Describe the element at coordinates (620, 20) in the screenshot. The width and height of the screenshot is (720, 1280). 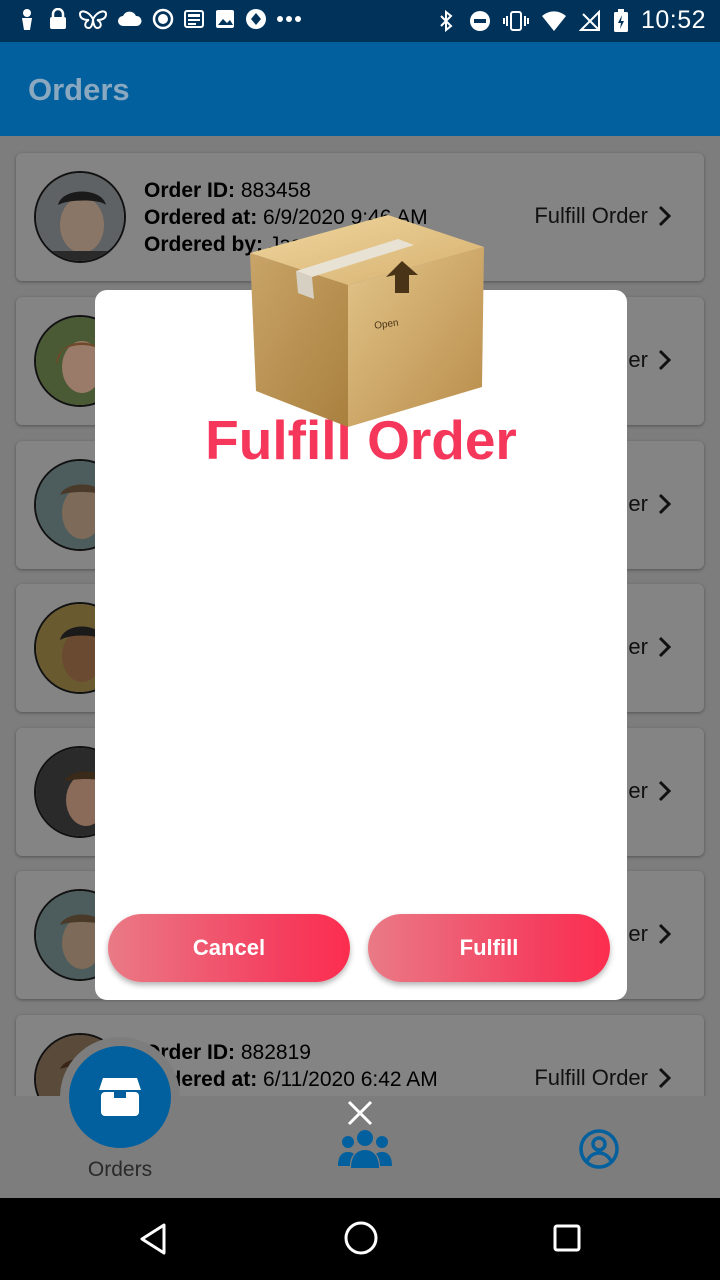
I see `battery-charging-icon` at that location.